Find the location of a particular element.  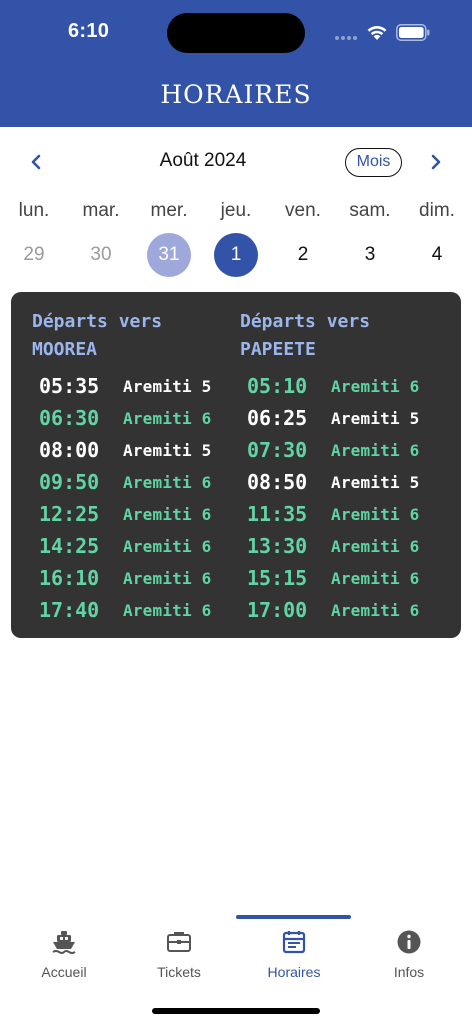

weekday-label: sam. is located at coordinates (370, 210).